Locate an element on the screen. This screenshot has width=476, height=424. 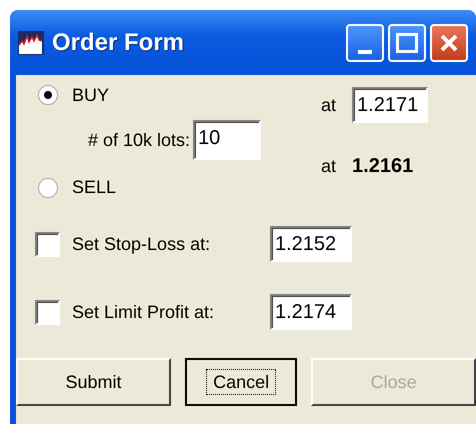
checkbox-label: Set Limit Profit at: is located at coordinates (144, 312).